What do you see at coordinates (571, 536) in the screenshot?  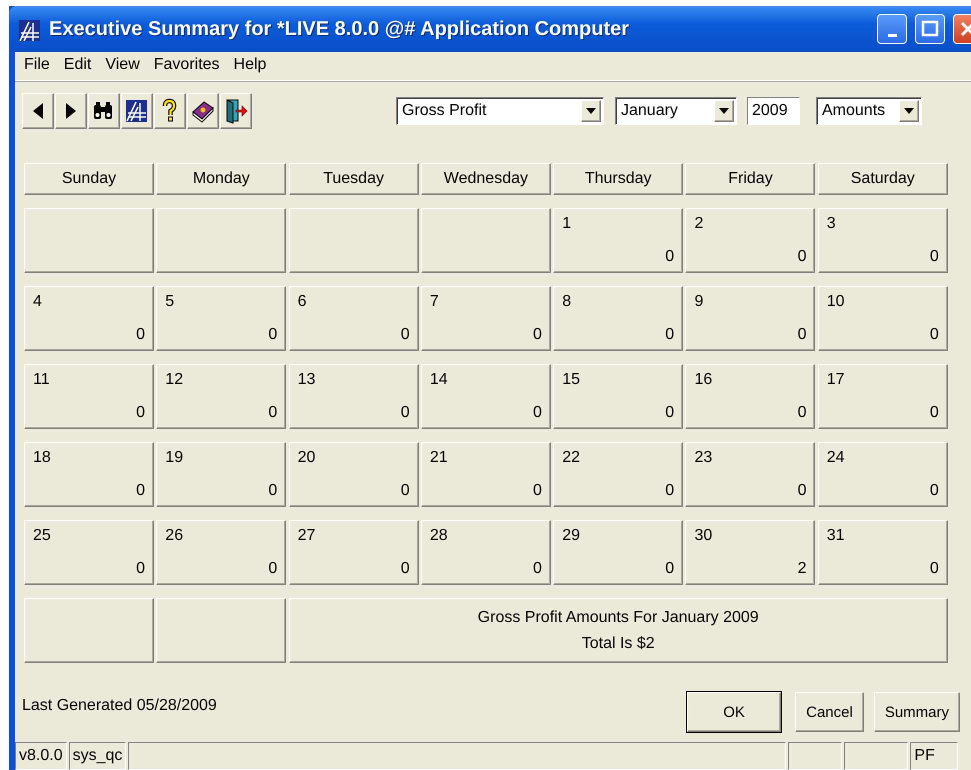 I see `day-number: 29` at bounding box center [571, 536].